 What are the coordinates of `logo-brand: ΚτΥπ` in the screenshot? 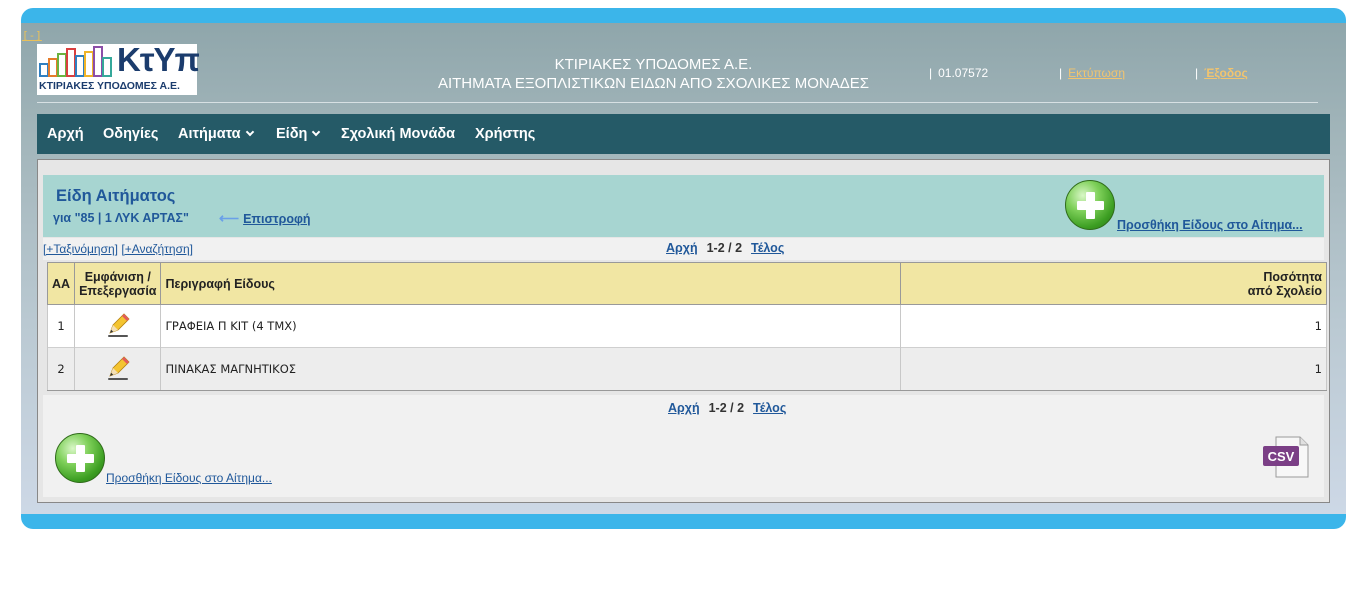 It's located at (158, 59).